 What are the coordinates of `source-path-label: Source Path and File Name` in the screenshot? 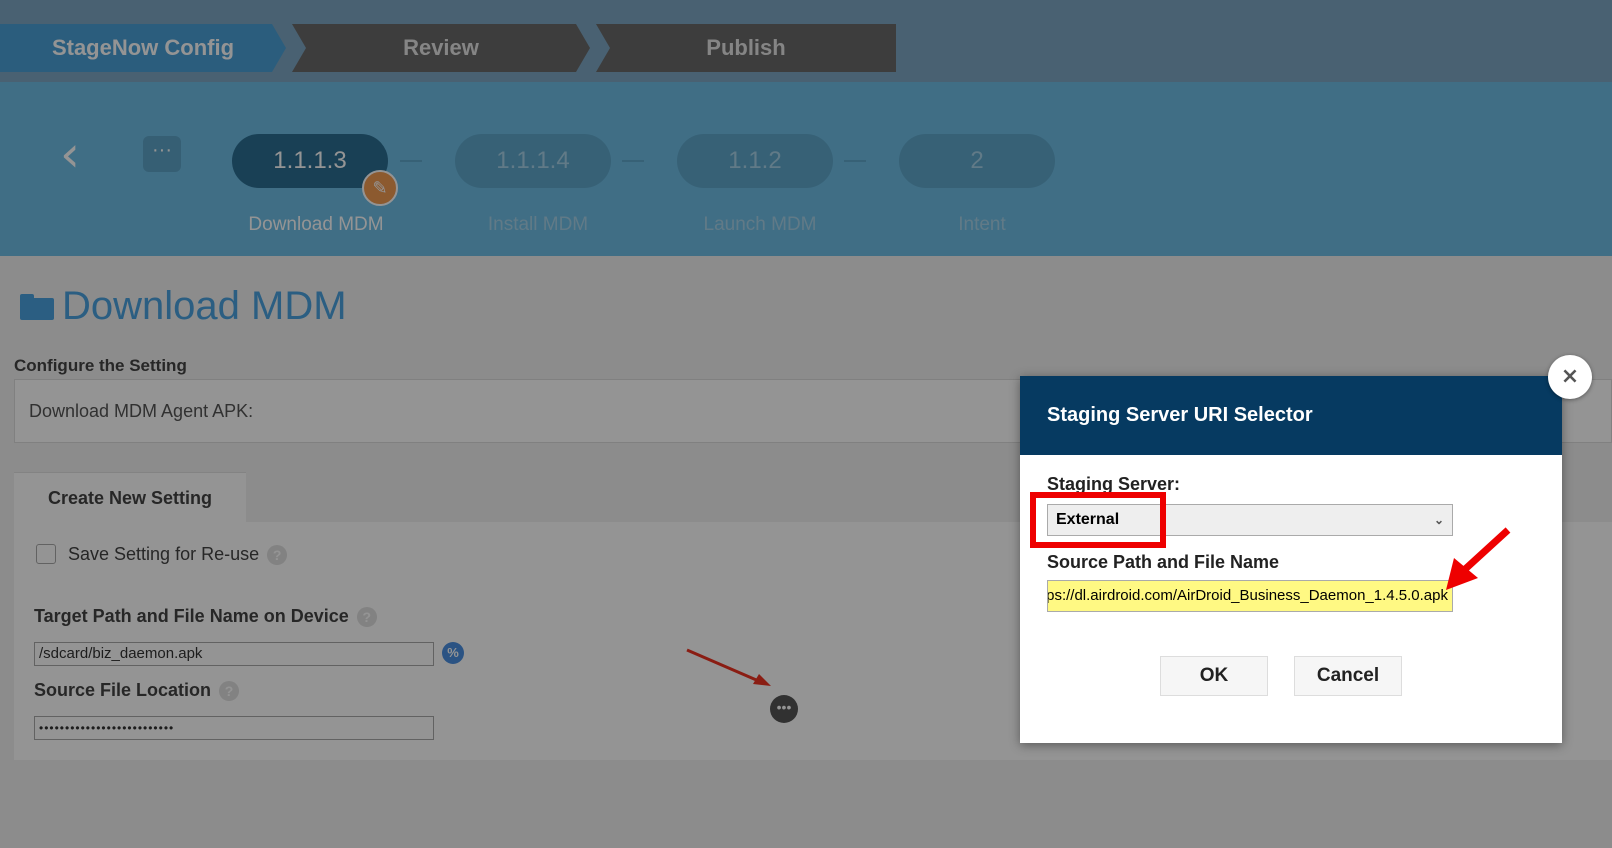 It's located at (1163, 562).